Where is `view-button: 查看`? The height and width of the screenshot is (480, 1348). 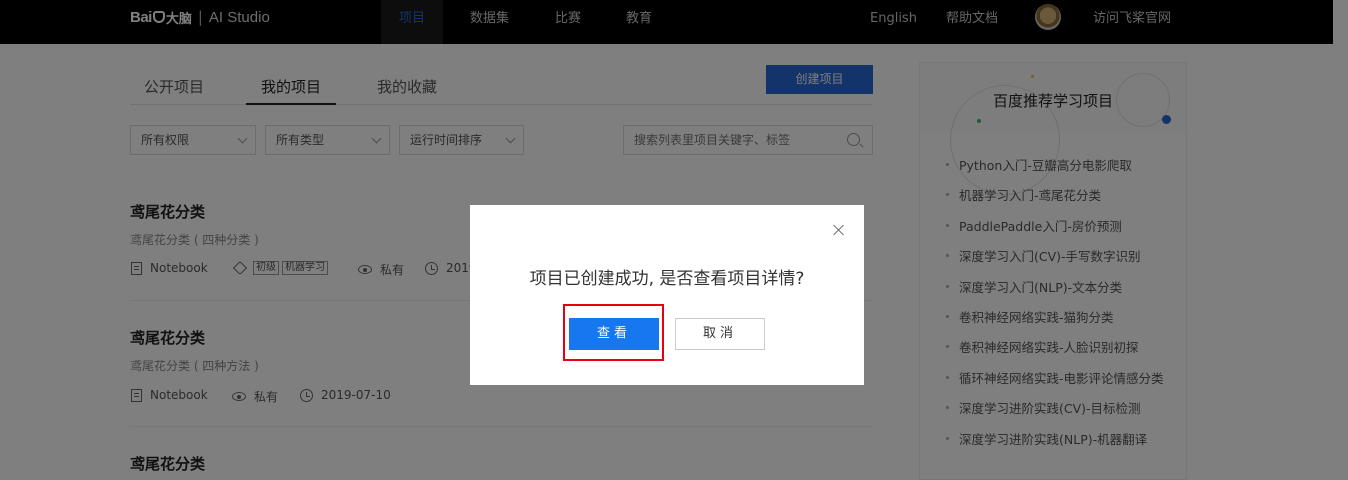
view-button: 查看 is located at coordinates (614, 334).